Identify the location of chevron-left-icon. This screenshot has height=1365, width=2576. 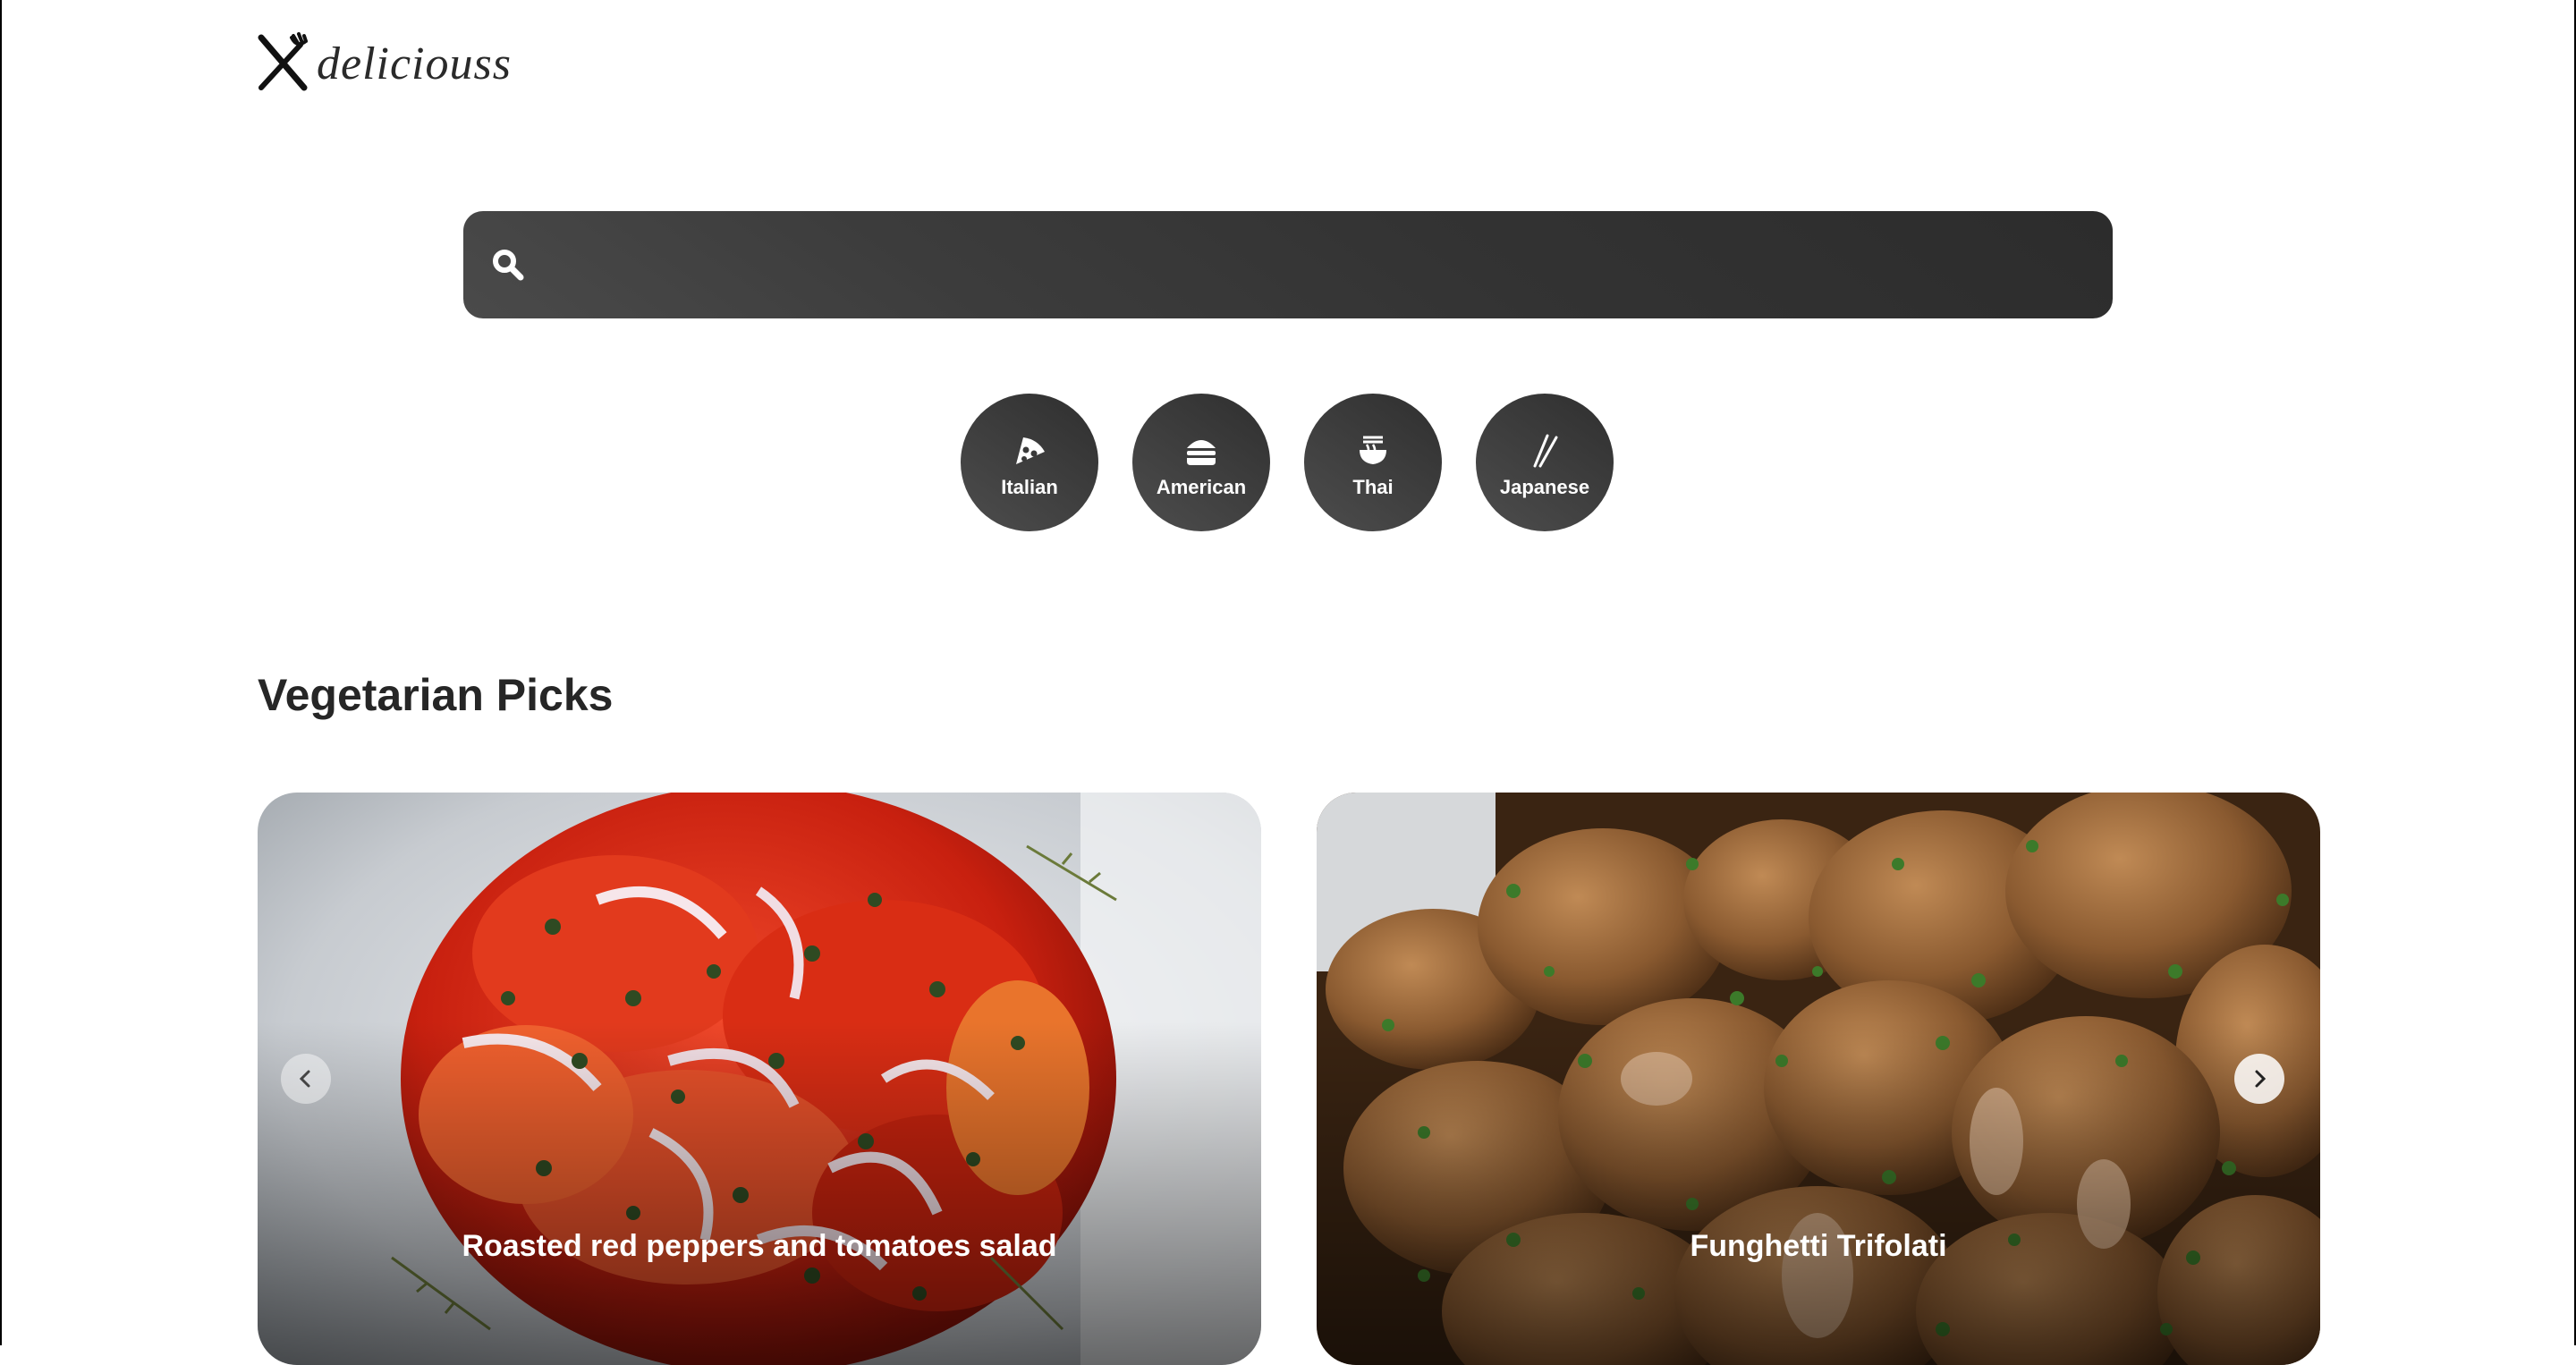
(304, 1079).